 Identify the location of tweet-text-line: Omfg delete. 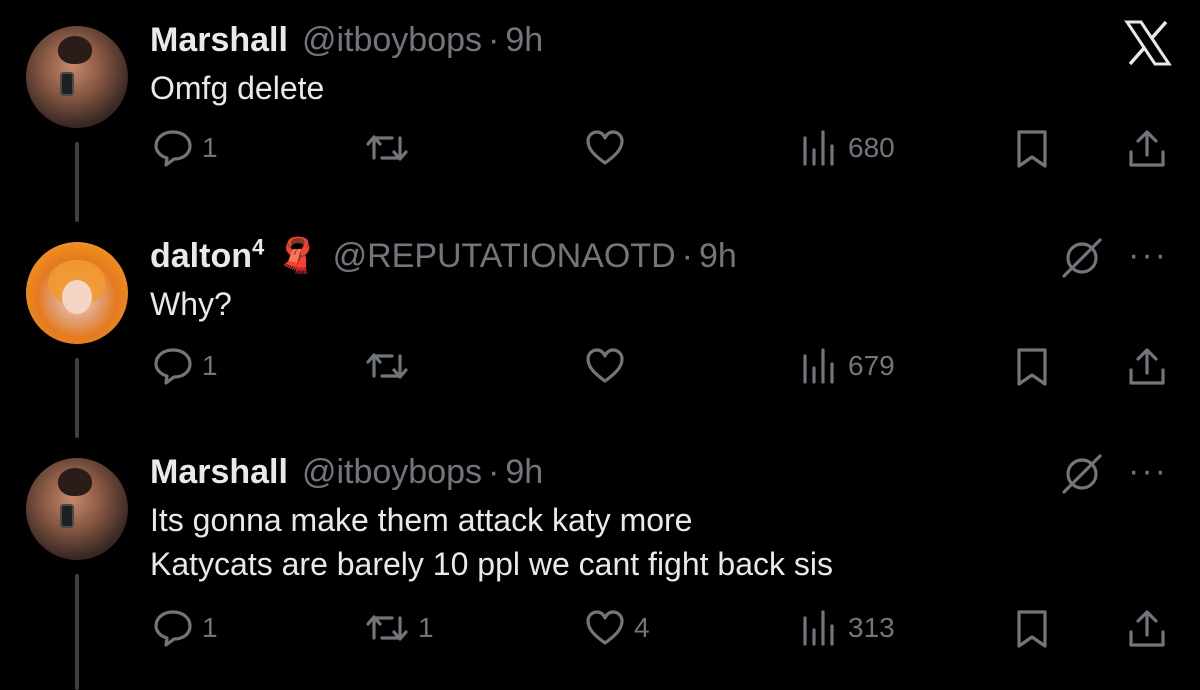
(237, 88).